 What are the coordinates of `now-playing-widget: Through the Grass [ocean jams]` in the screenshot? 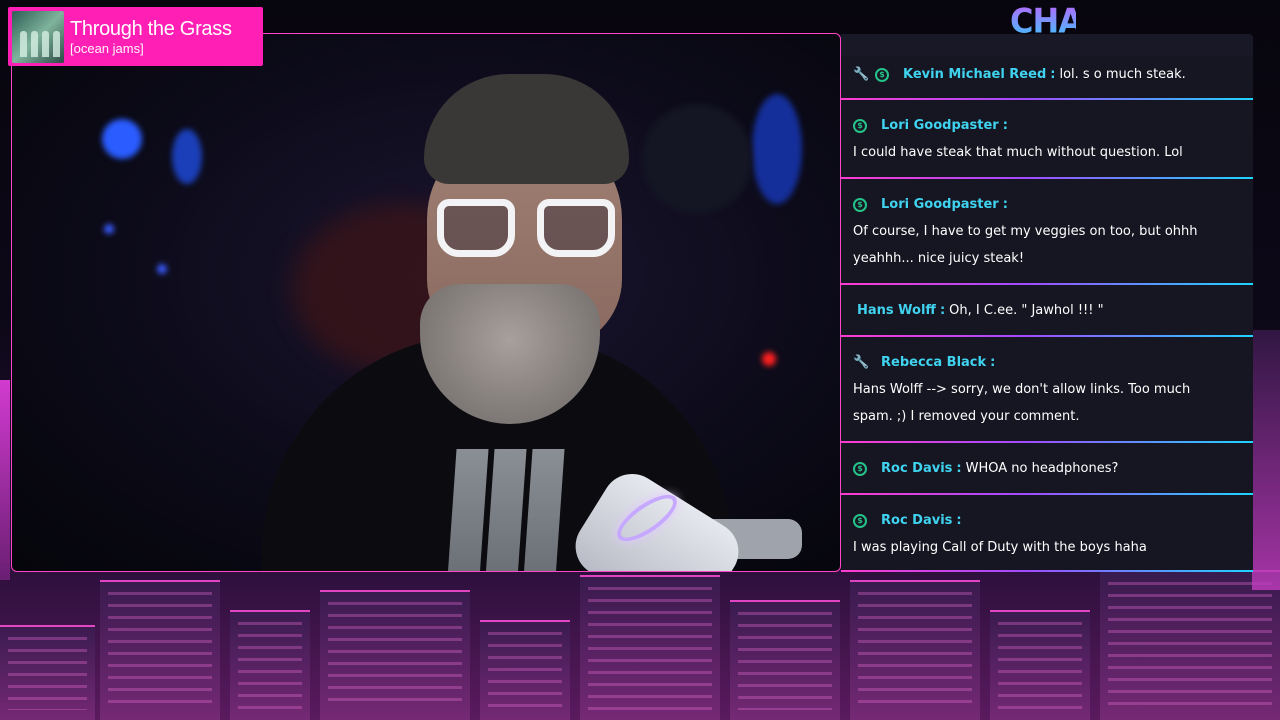 It's located at (135, 36).